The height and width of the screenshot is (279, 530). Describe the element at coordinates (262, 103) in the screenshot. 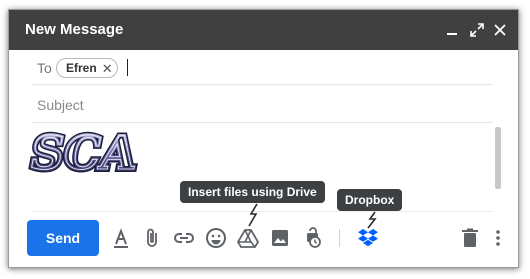

I see `subject-field: Subject` at that location.